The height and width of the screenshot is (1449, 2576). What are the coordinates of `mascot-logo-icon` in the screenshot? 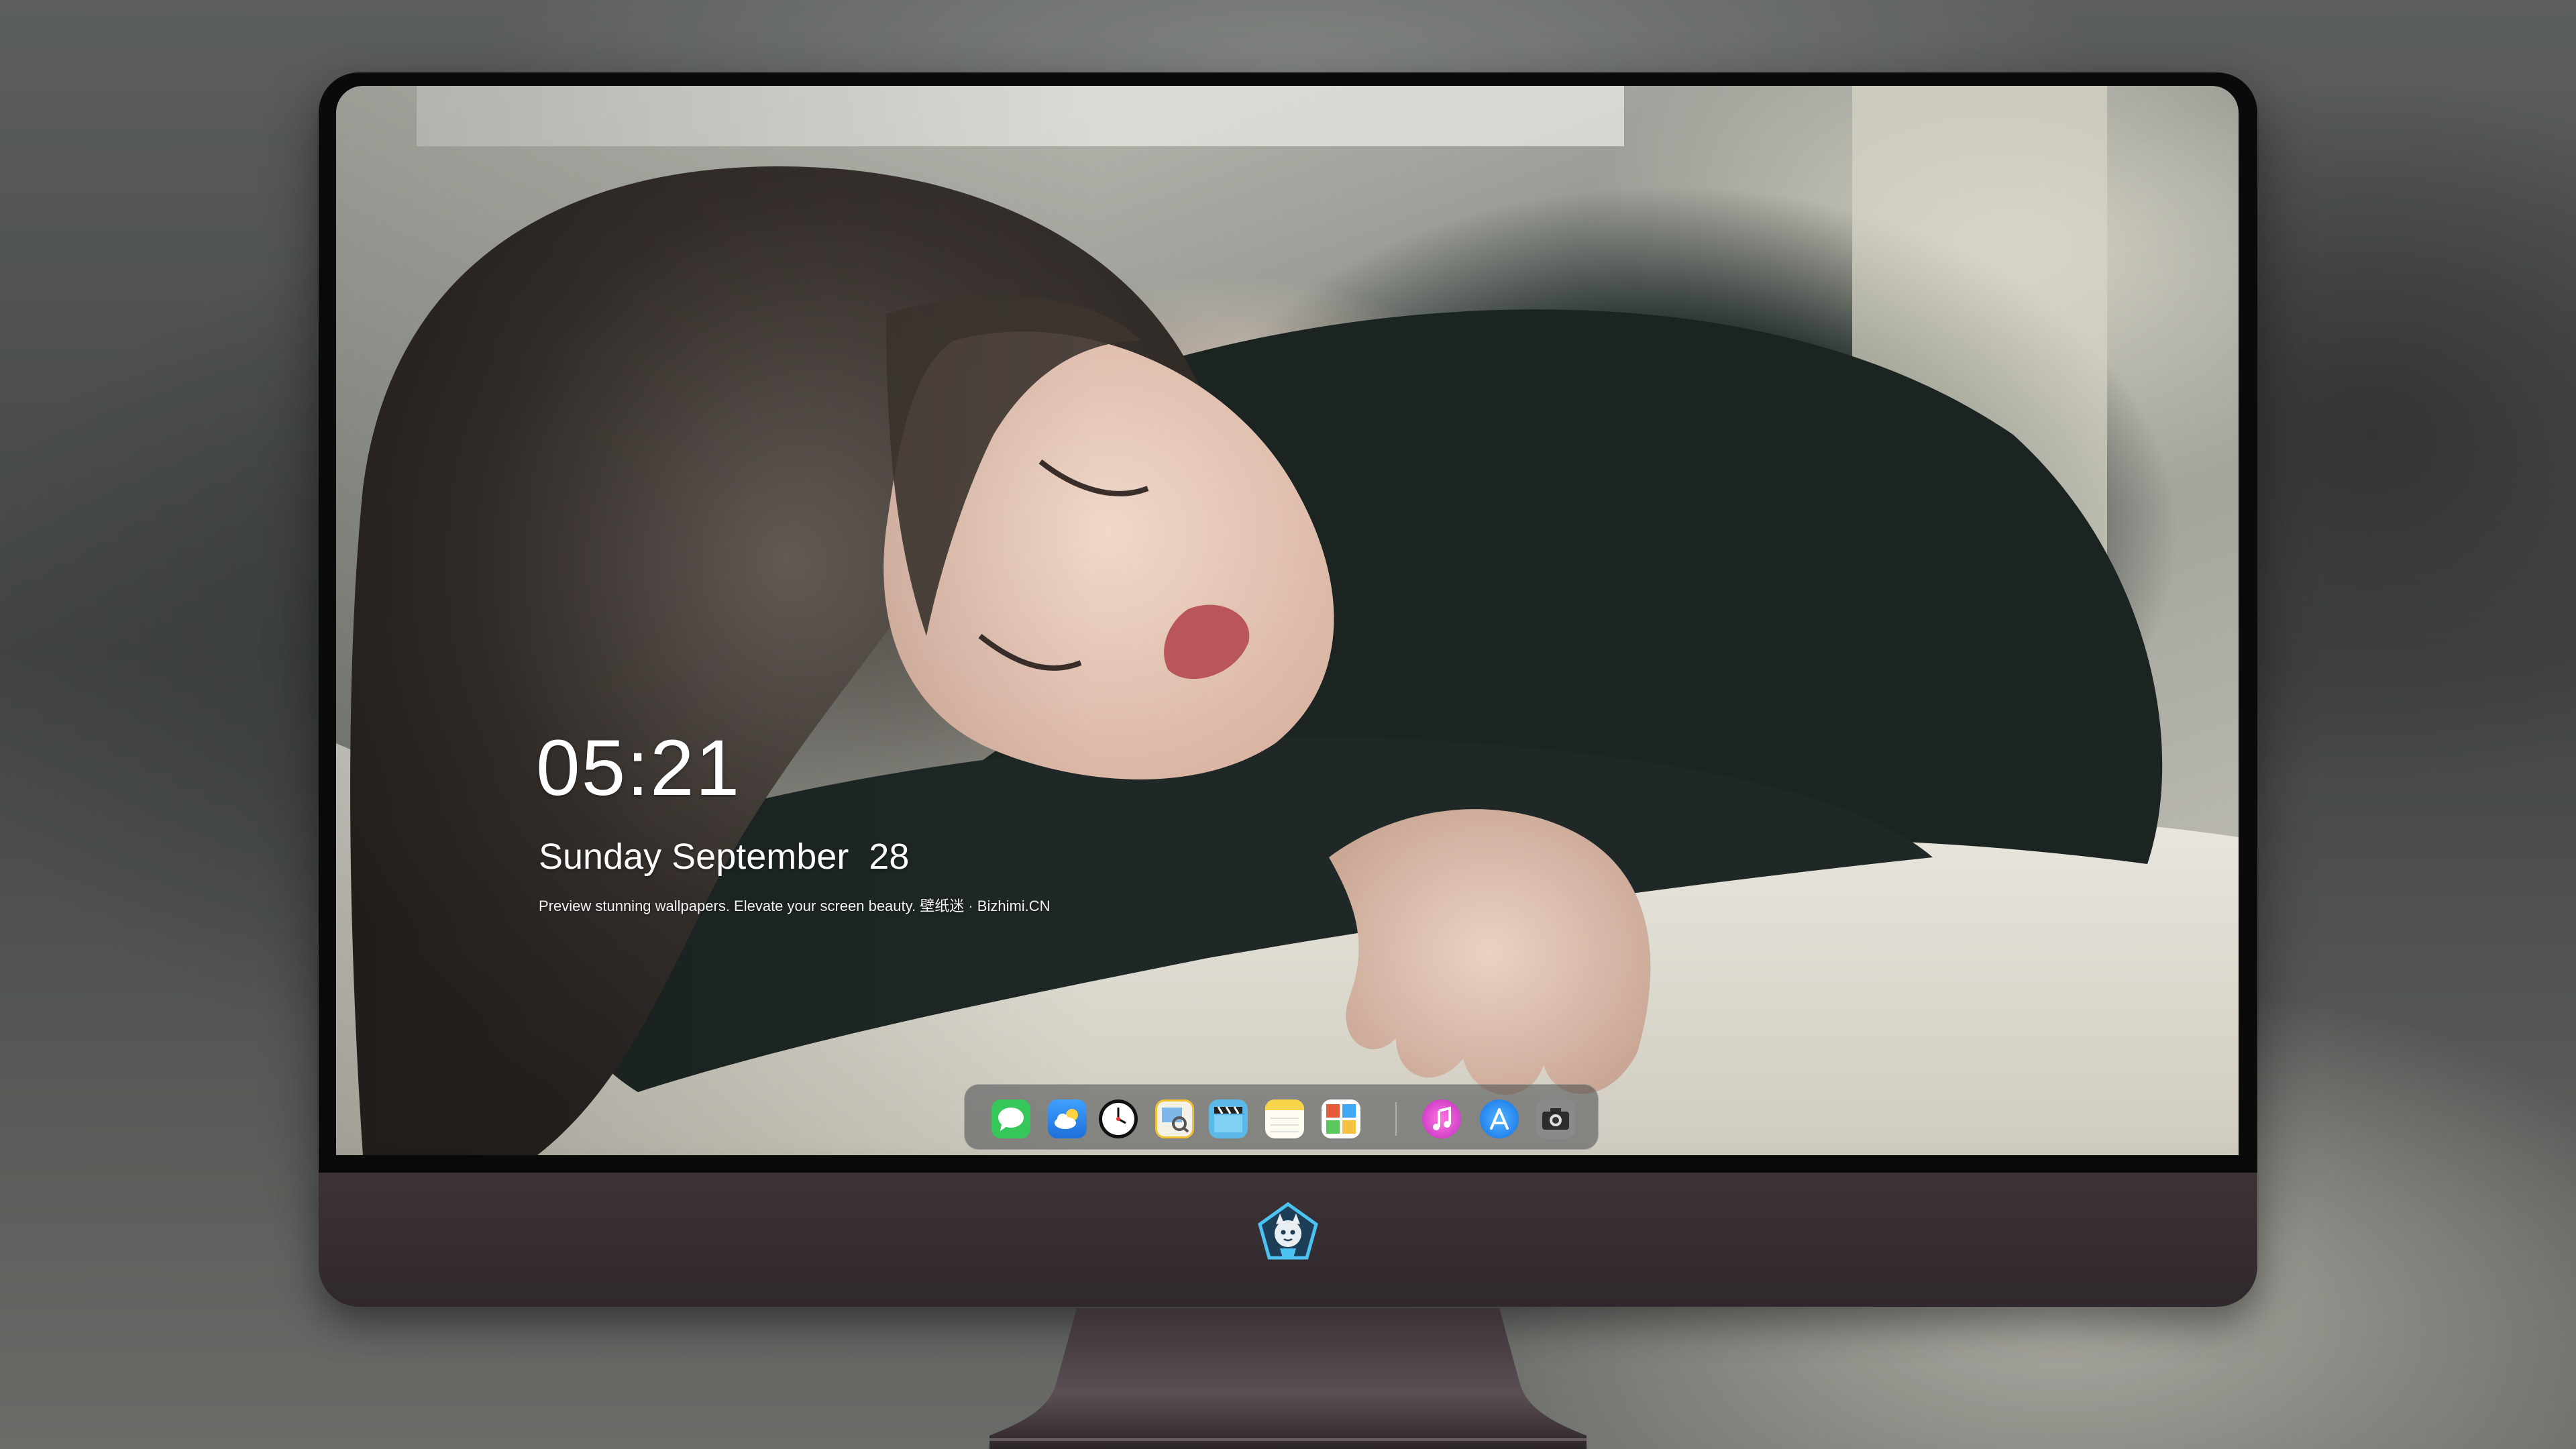 It's located at (1288, 1230).